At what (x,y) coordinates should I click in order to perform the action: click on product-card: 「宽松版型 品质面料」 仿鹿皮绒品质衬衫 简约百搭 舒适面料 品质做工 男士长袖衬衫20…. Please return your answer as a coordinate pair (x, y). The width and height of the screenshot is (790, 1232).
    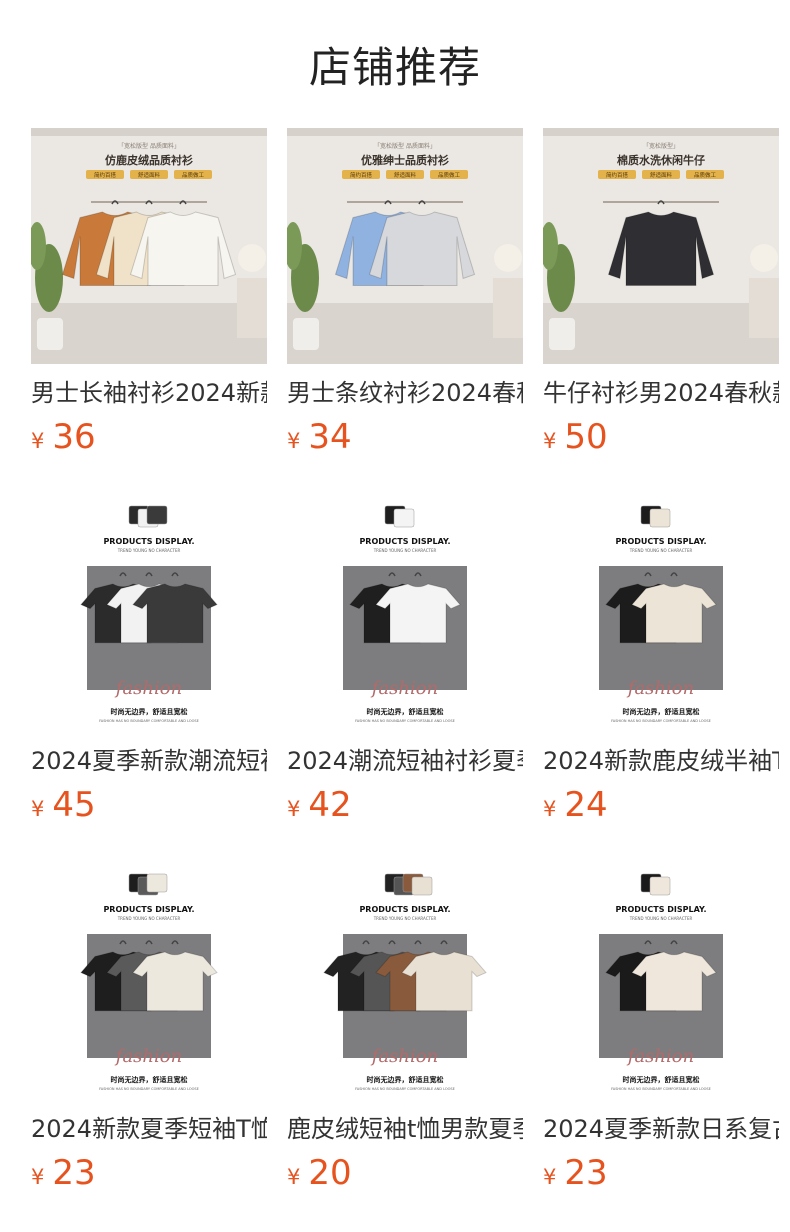
    Looking at the image, I should click on (149, 312).